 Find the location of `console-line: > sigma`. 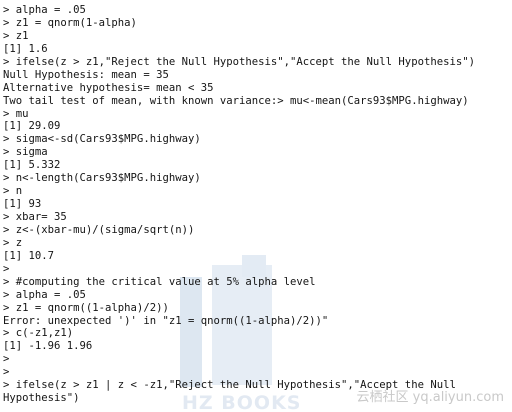

console-line: > sigma is located at coordinates (25, 152).